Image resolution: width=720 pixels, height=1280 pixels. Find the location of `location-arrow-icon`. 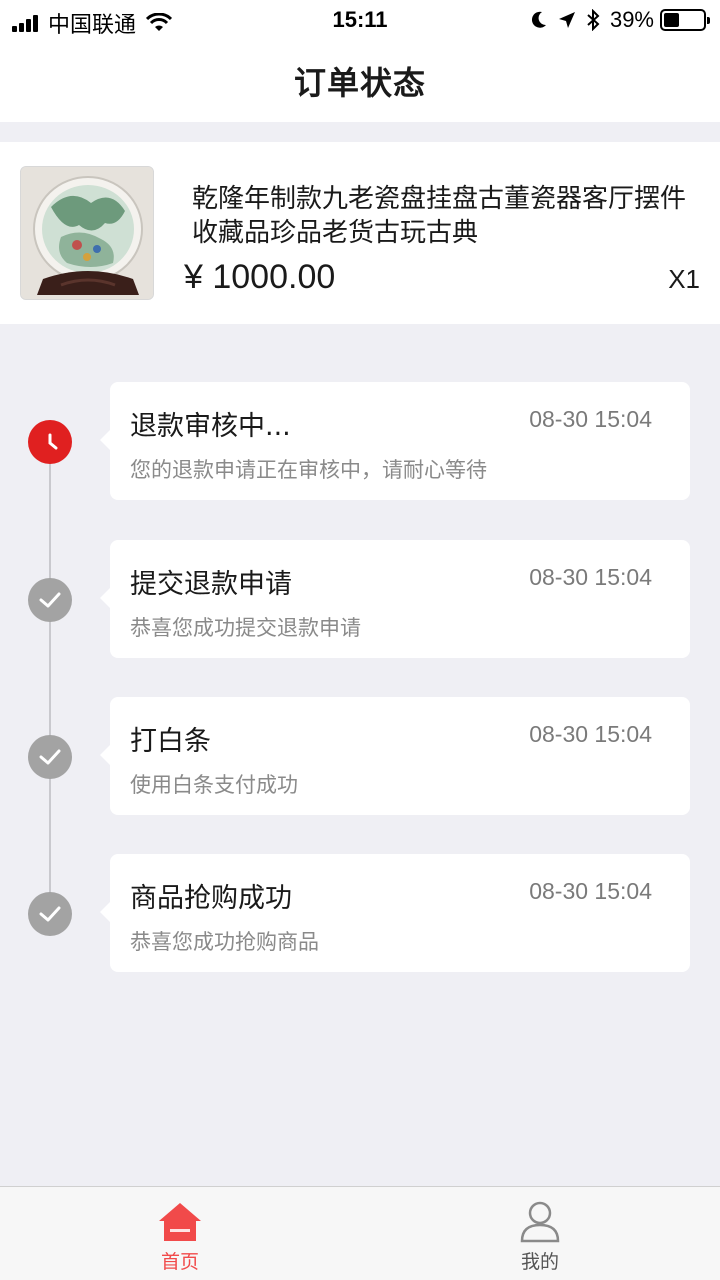

location-arrow-icon is located at coordinates (567, 20).